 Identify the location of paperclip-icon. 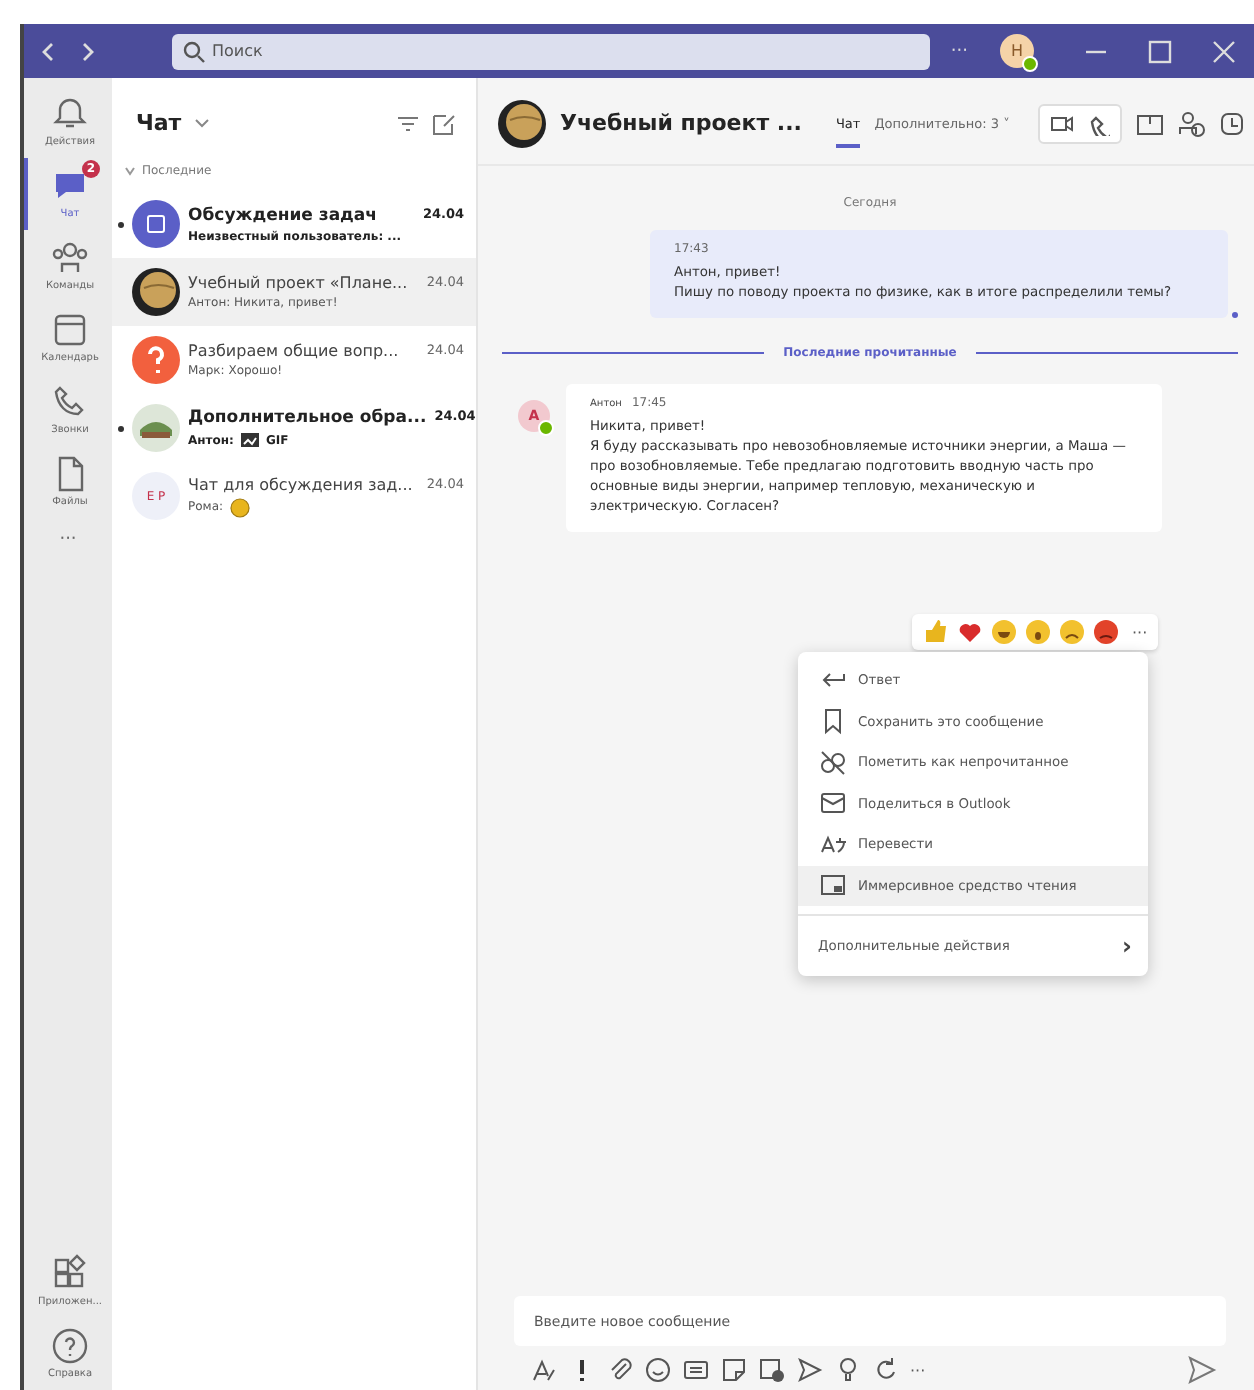
(620, 1370).